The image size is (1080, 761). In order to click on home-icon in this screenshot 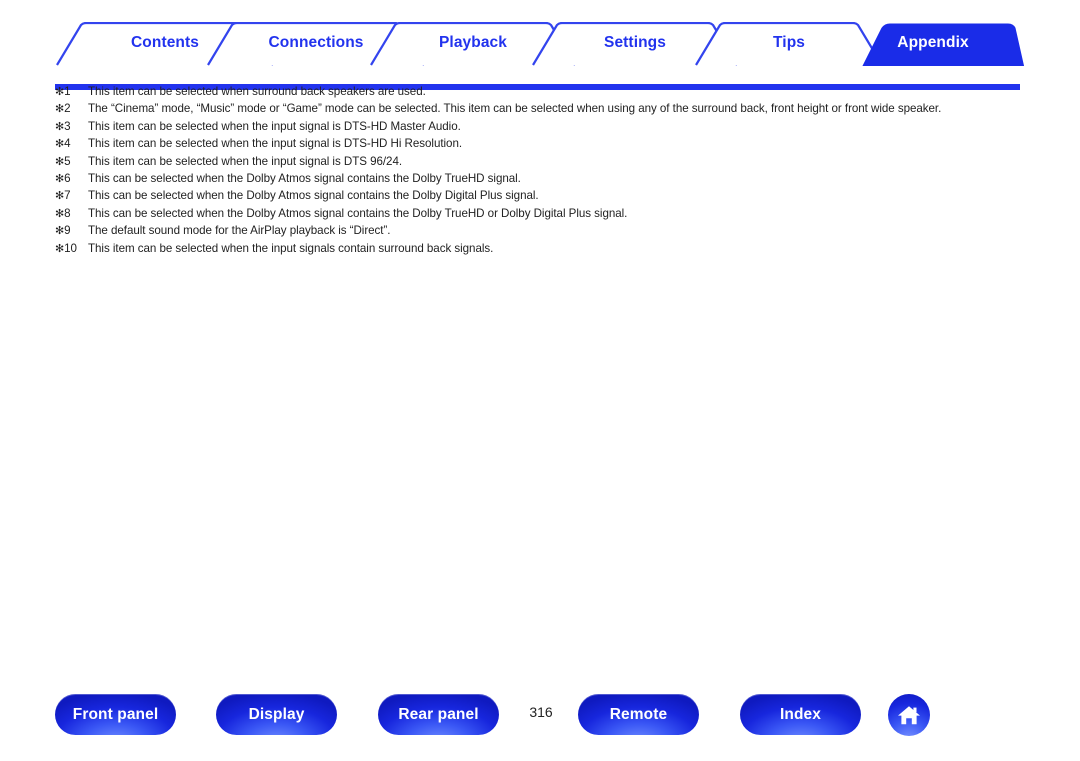, I will do `click(909, 715)`.